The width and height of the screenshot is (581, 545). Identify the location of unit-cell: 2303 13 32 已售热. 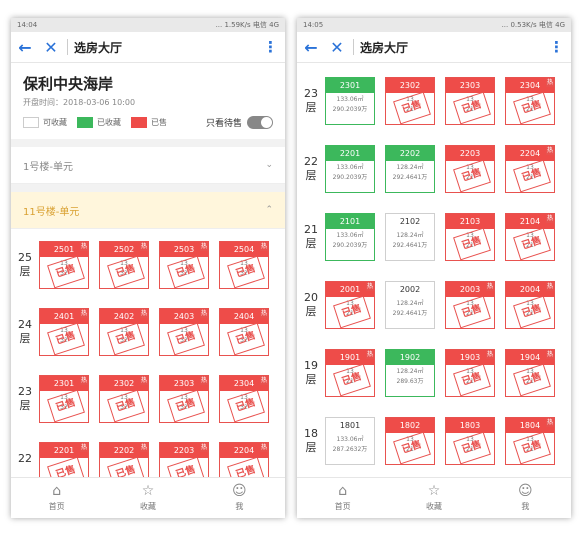
(184, 399).